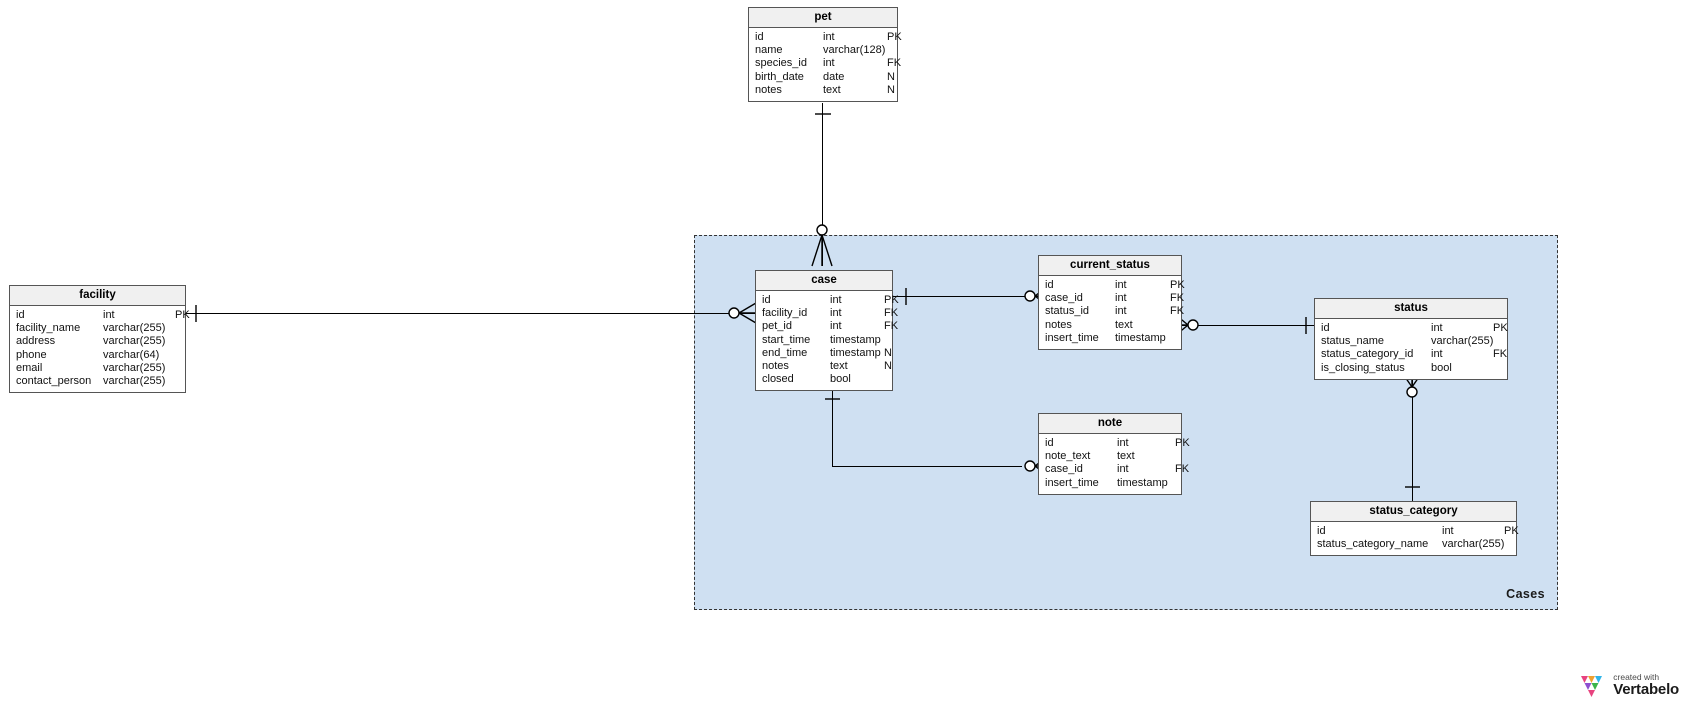 The image size is (1695, 708). What do you see at coordinates (1413, 512) in the screenshot?
I see `entity-status-category-title: status_category` at bounding box center [1413, 512].